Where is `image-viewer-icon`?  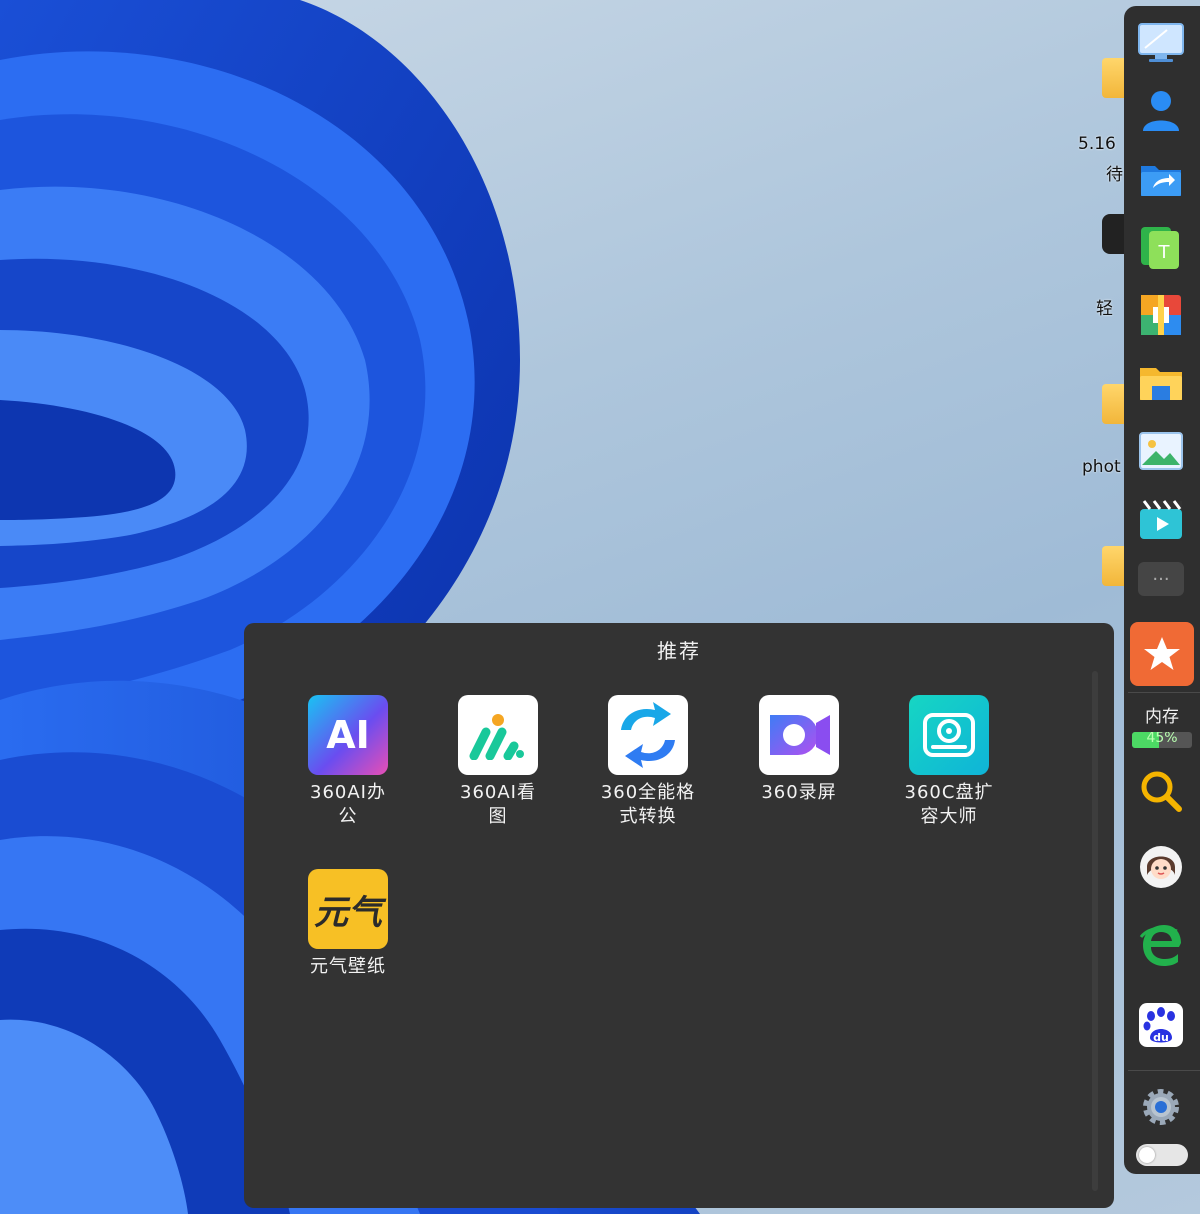 image-viewer-icon is located at coordinates (1161, 451).